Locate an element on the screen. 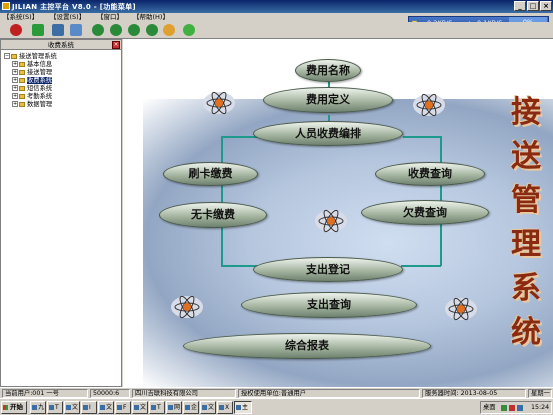  tree-item-data: + 数据管理 is located at coordinates (32, 105).